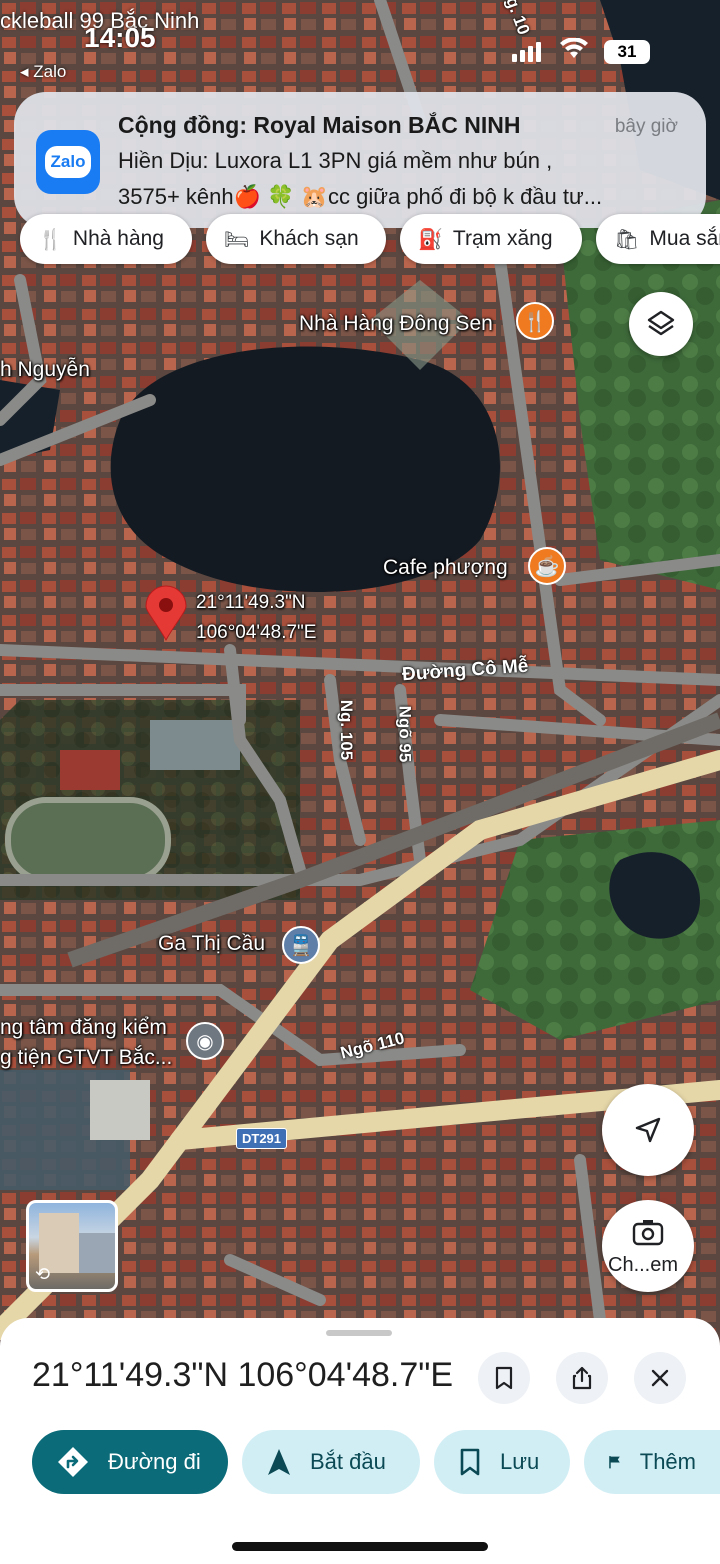 This screenshot has width=720, height=1564. What do you see at coordinates (547, 566) in the screenshot?
I see `cafe-poi-icon: ☕` at bounding box center [547, 566].